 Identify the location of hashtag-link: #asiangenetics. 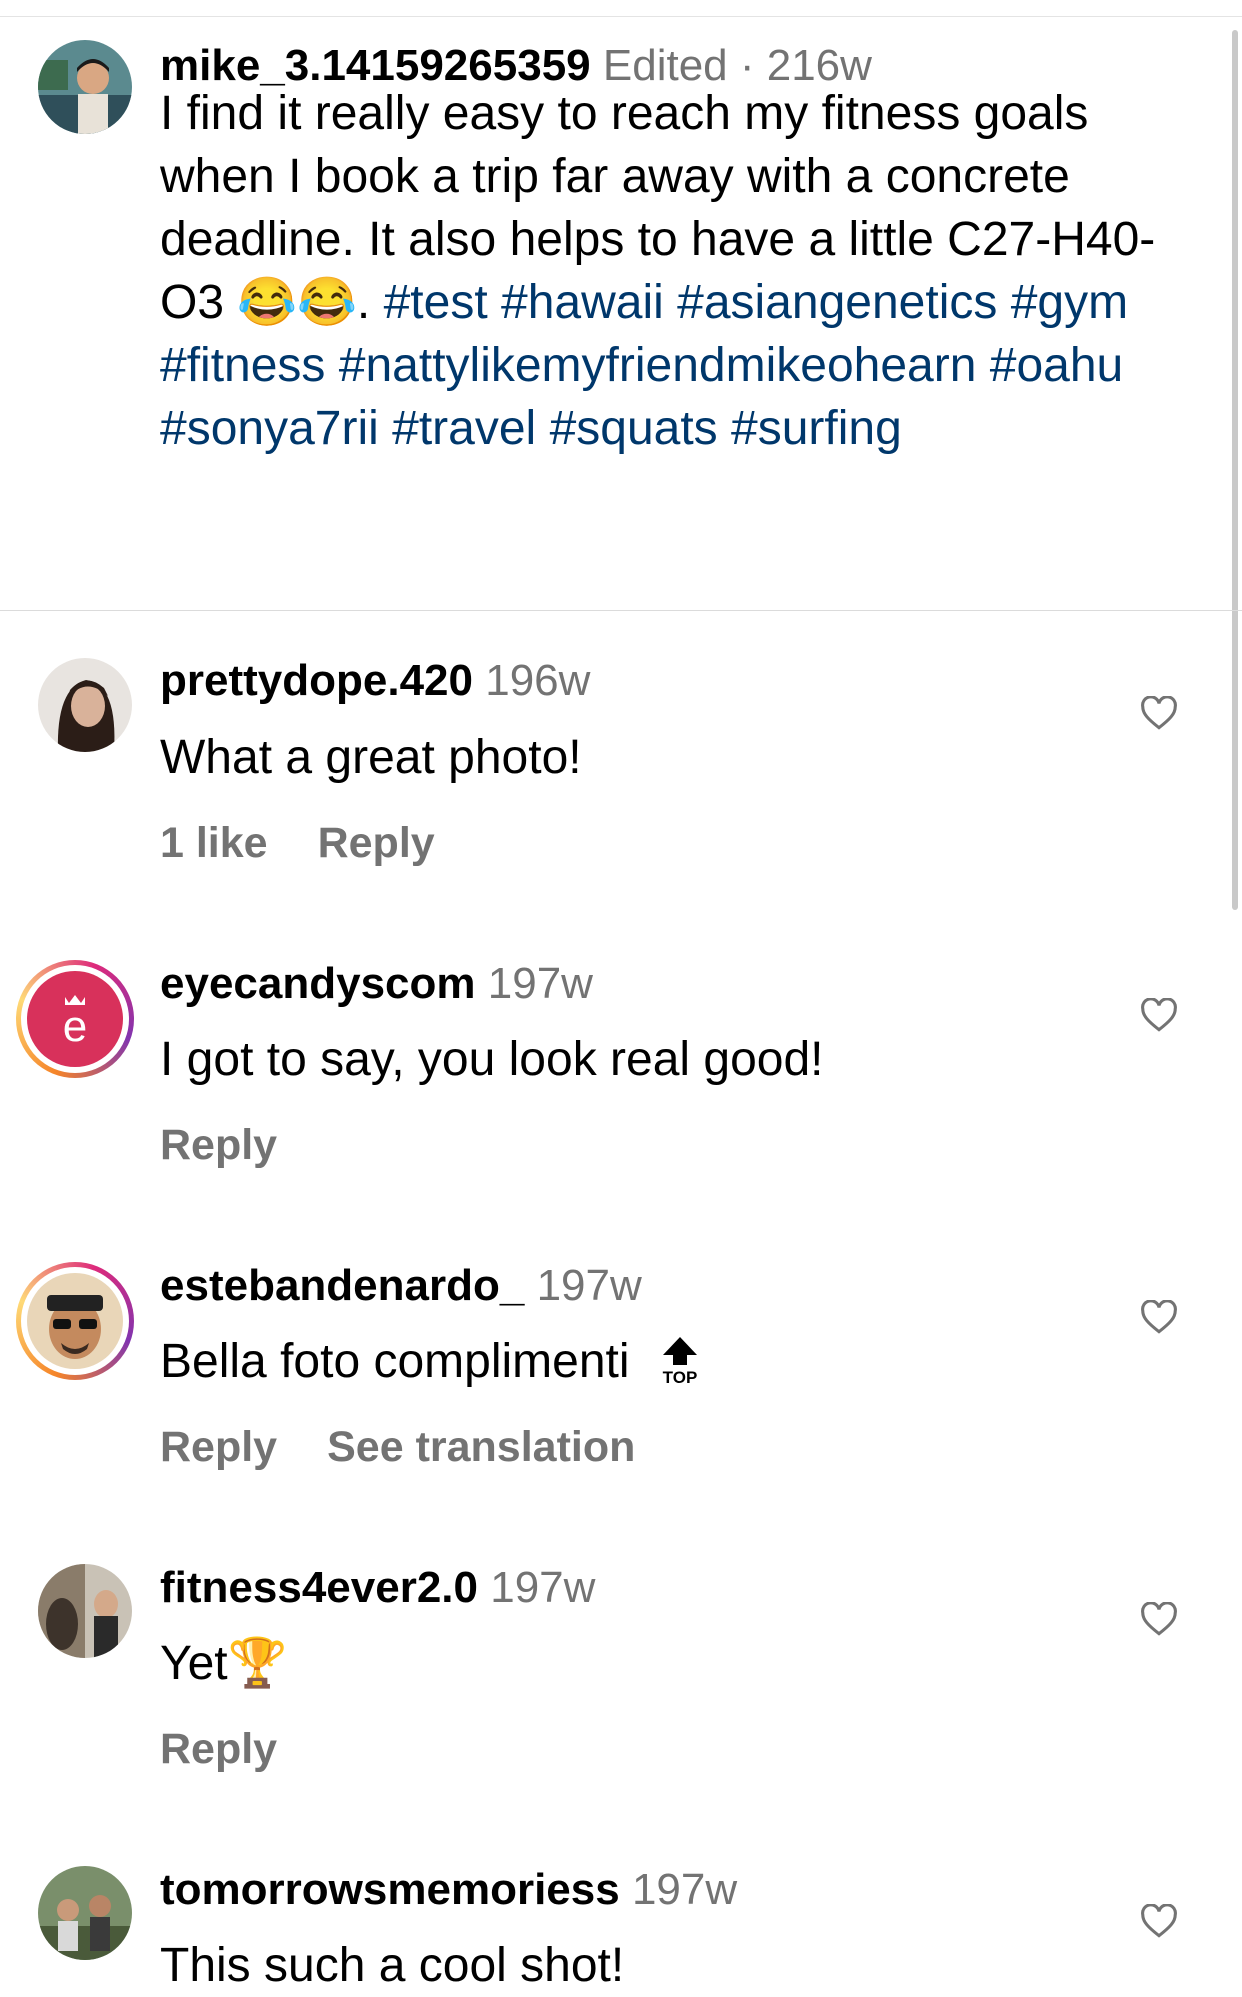
(837, 302).